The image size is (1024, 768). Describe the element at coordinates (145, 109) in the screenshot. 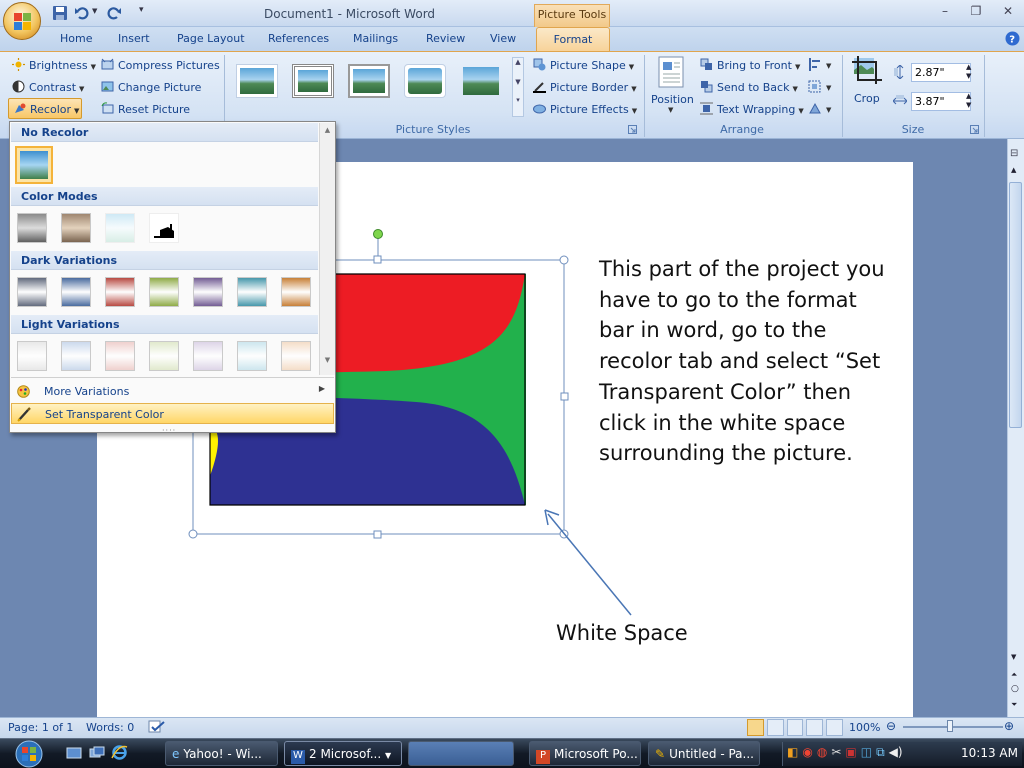

I see `reset-picture-button: Reset Picture` at that location.